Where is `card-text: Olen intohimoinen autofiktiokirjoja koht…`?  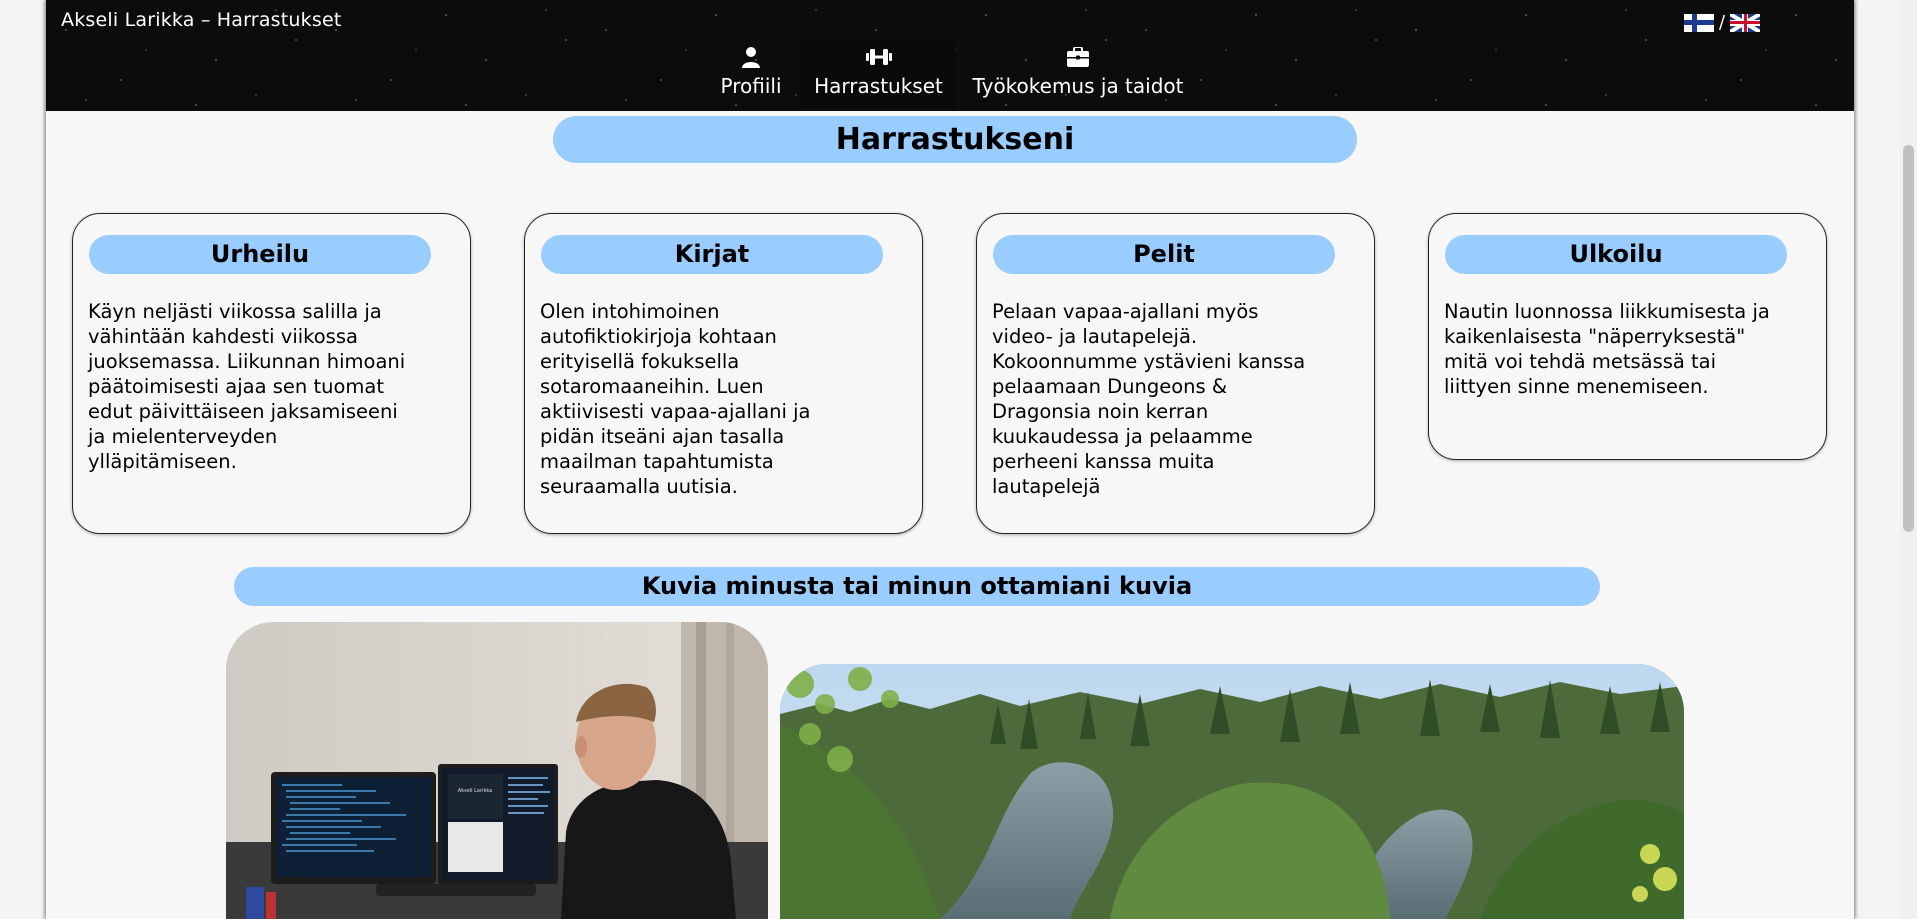
card-text: Olen intohimoinen autofiktiokirjoja koht… is located at coordinates (675, 399).